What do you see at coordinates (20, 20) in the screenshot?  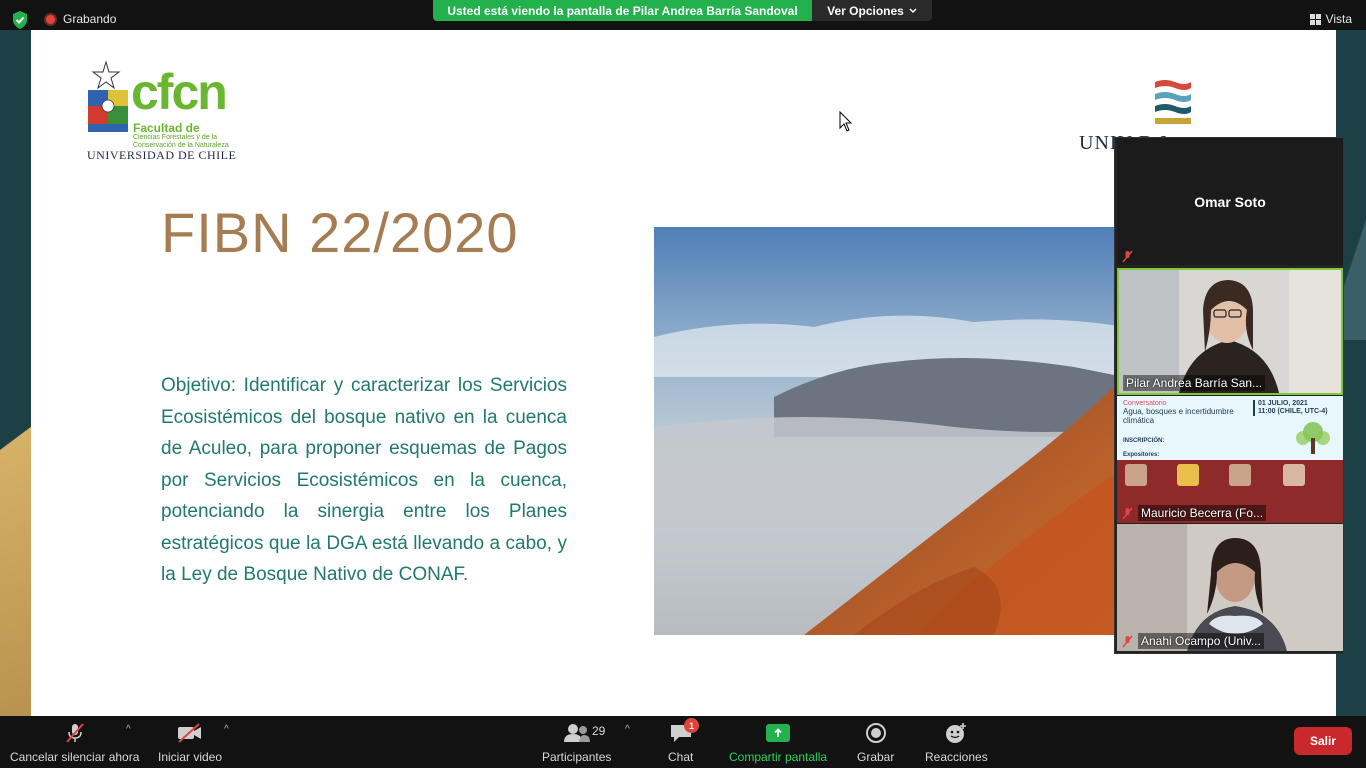 I see `security-shield-icon` at bounding box center [20, 20].